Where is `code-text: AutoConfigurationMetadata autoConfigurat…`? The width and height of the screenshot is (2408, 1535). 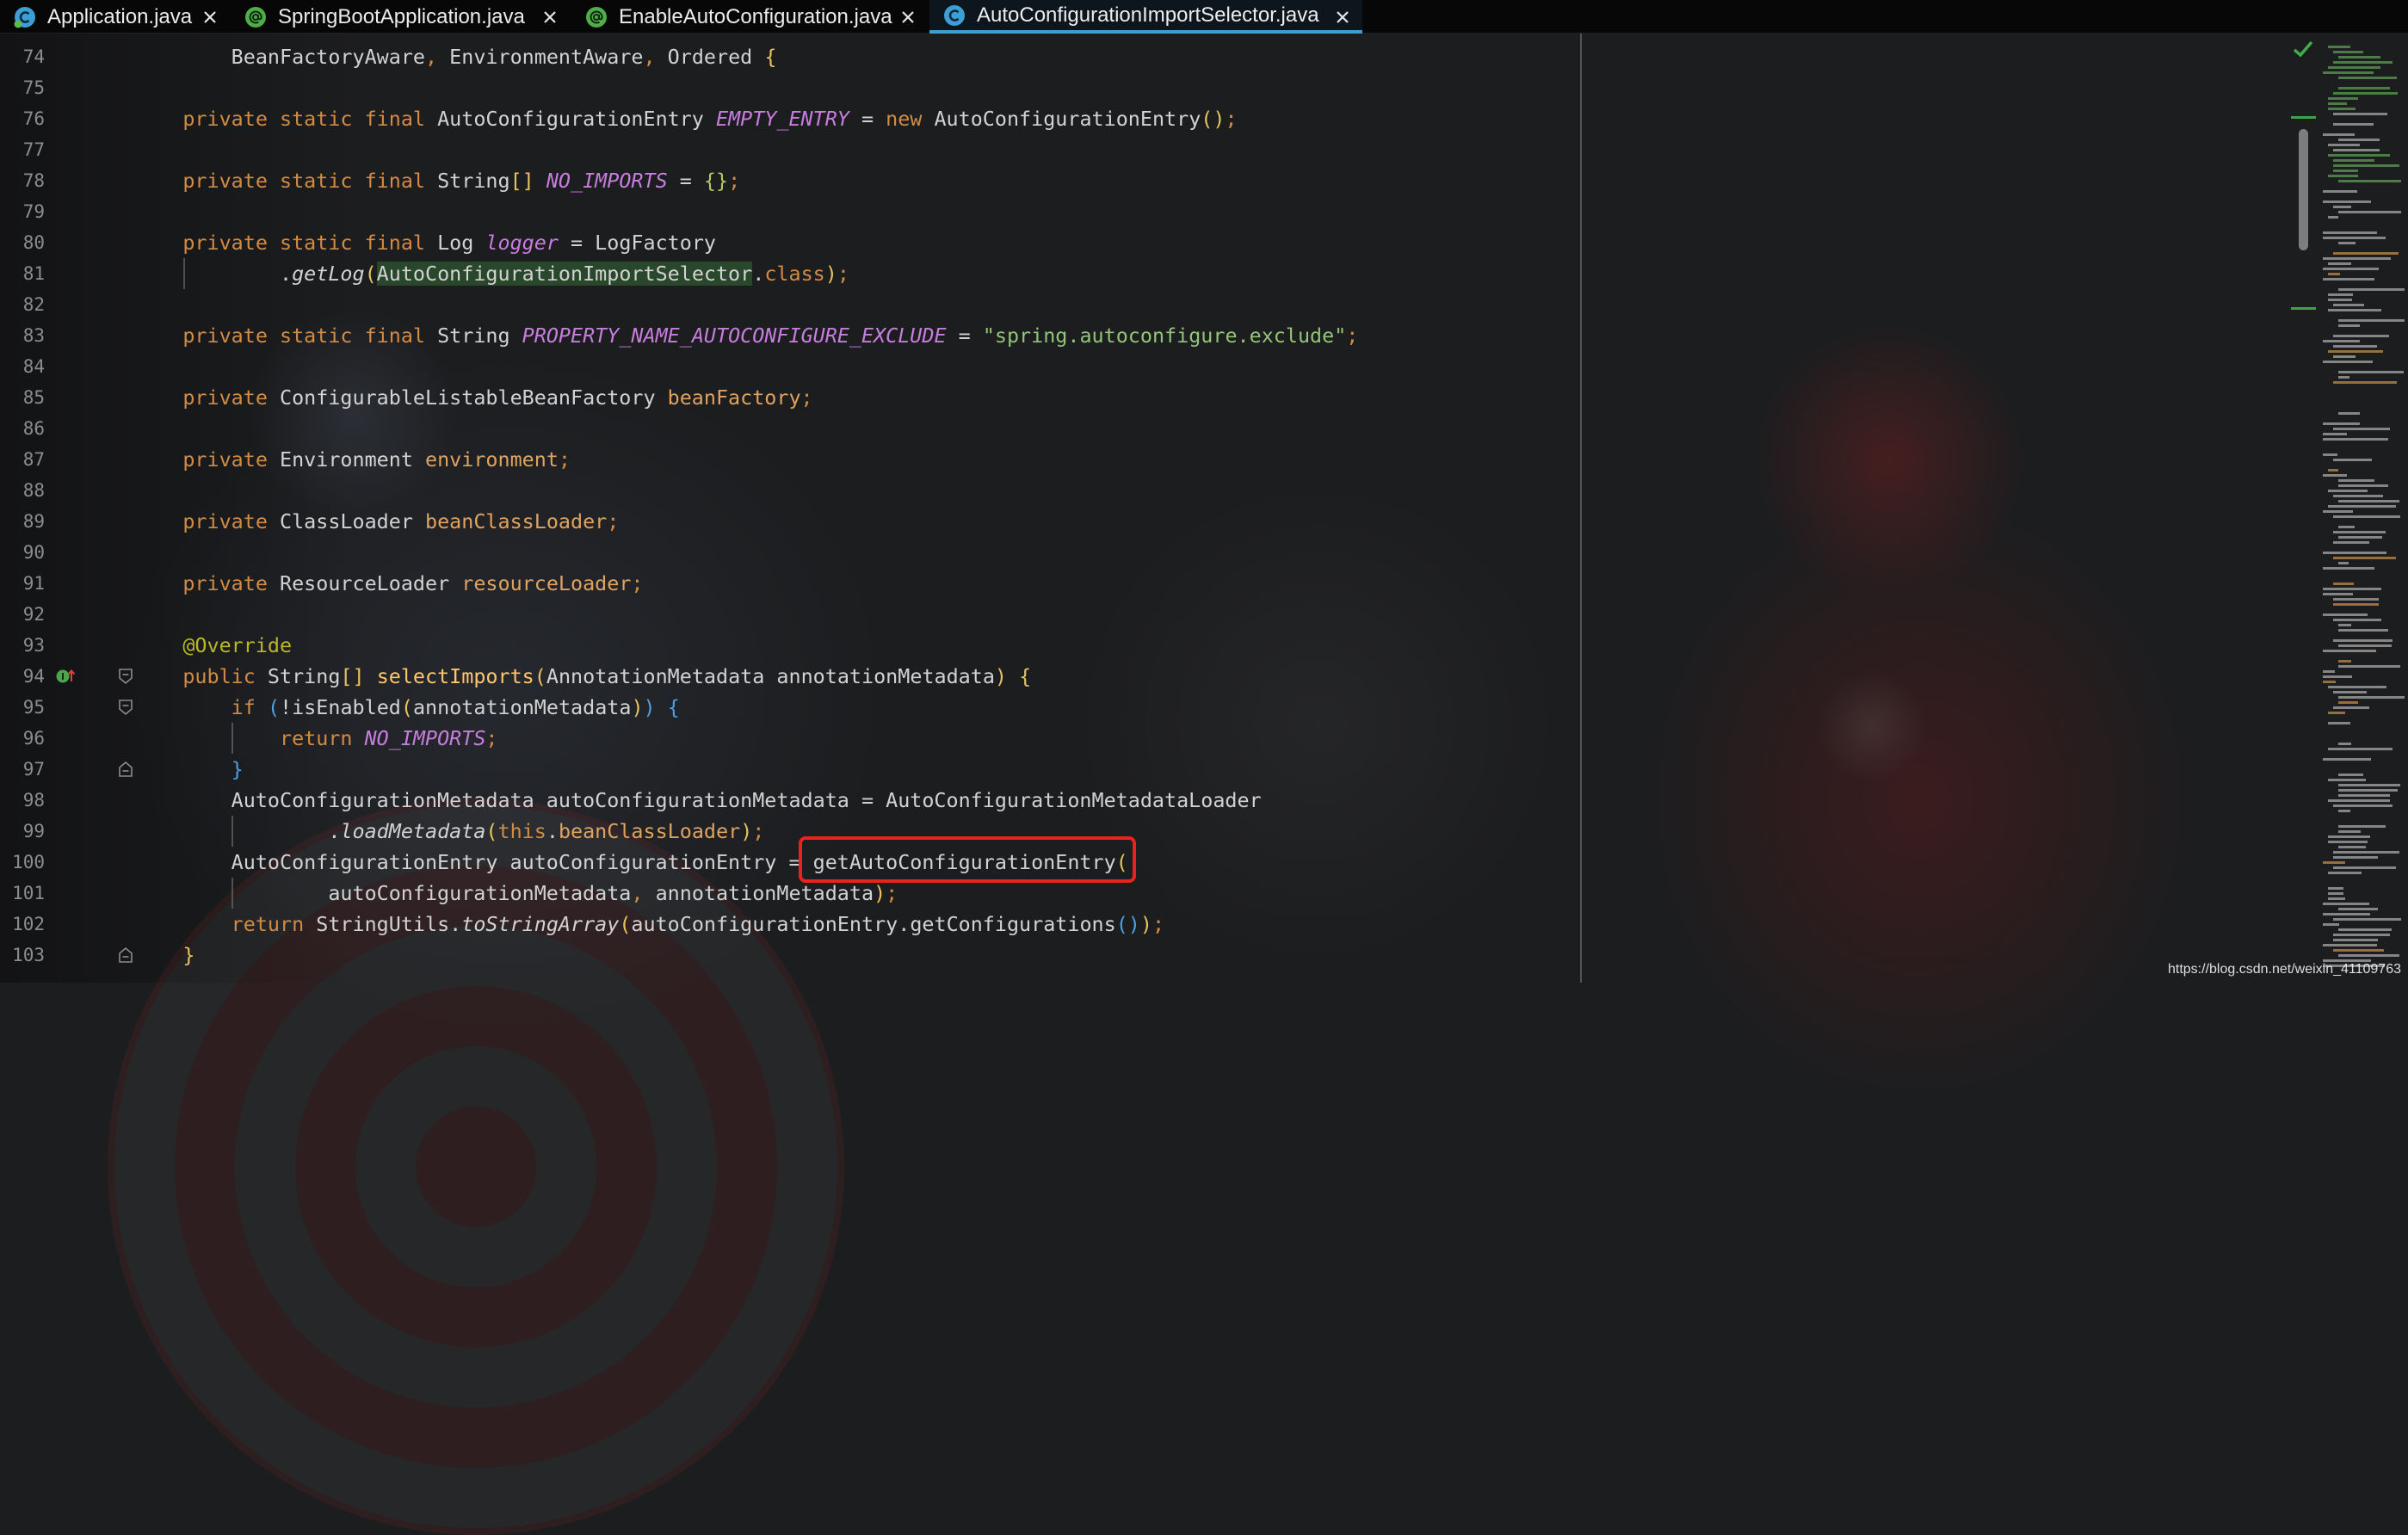 code-text: AutoConfigurationMetadata autoConfigurat… is located at coordinates (698, 800).